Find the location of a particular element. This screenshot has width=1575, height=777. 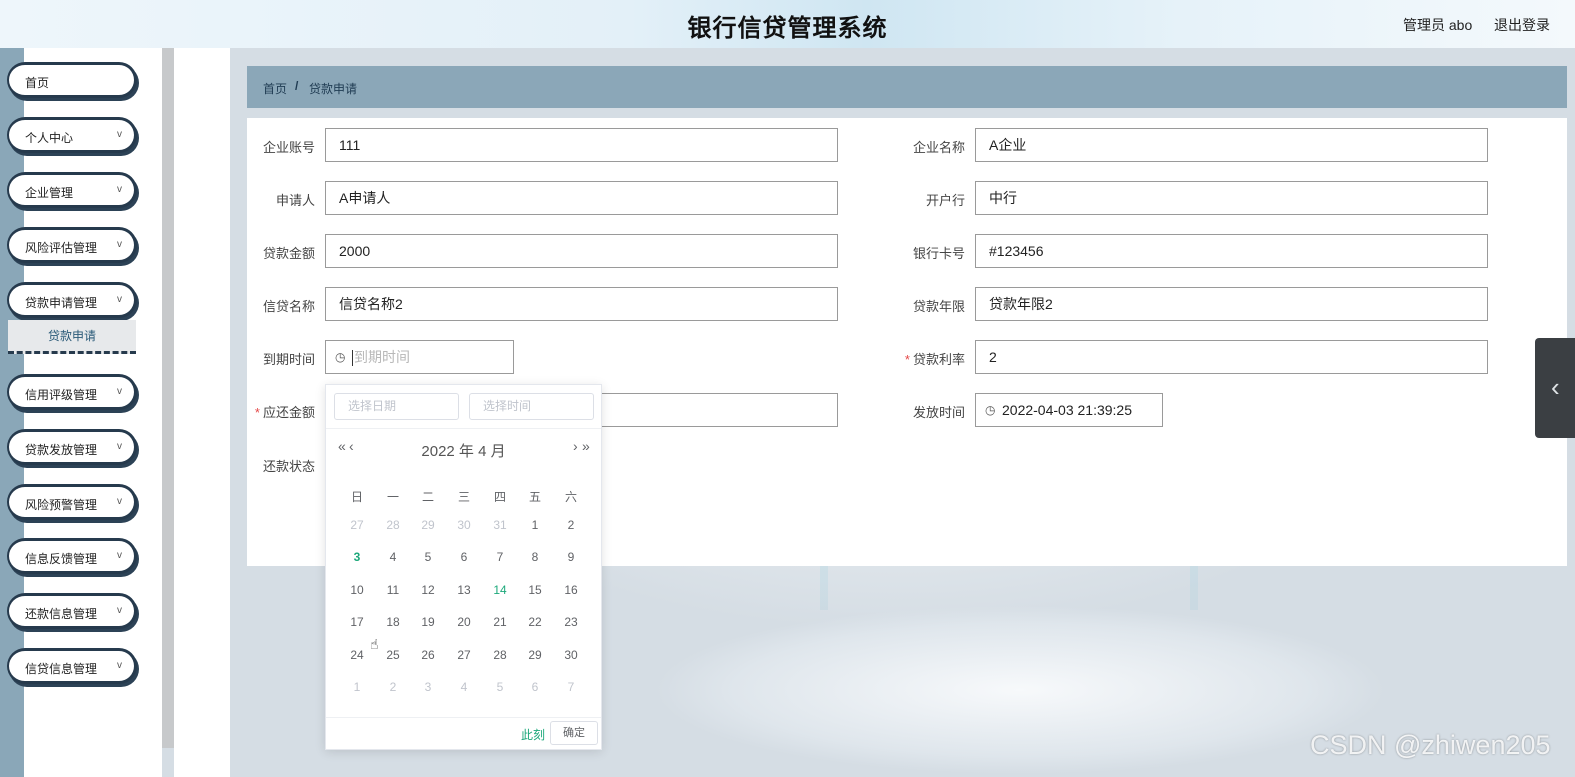

calendar-day: 16 is located at coordinates (571, 590).